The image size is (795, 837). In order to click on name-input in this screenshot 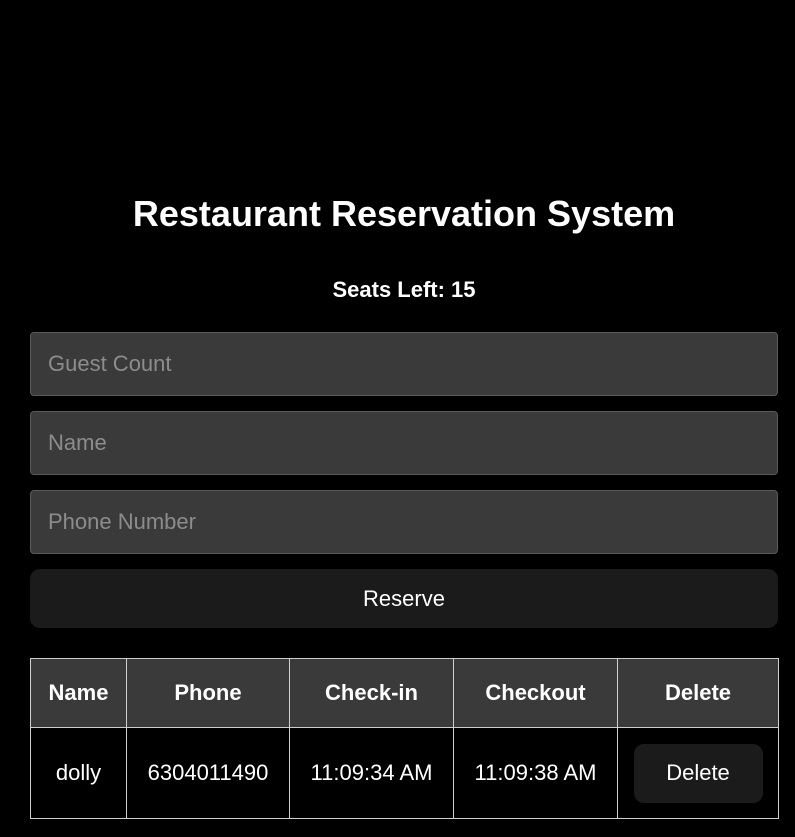, I will do `click(404, 443)`.